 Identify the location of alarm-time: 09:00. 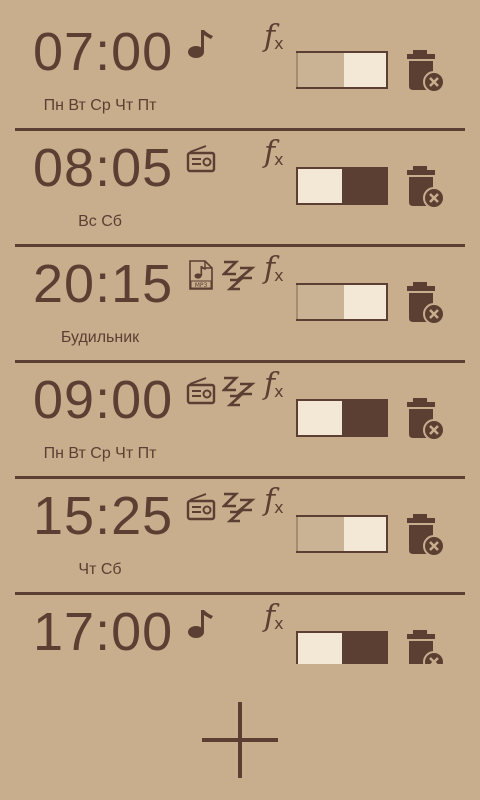
(103, 400).